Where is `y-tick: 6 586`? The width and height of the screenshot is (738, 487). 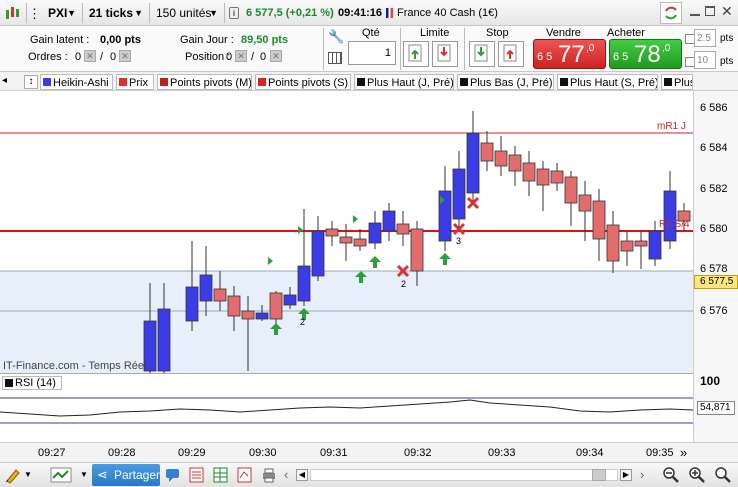 y-tick: 6 586 is located at coordinates (714, 108).